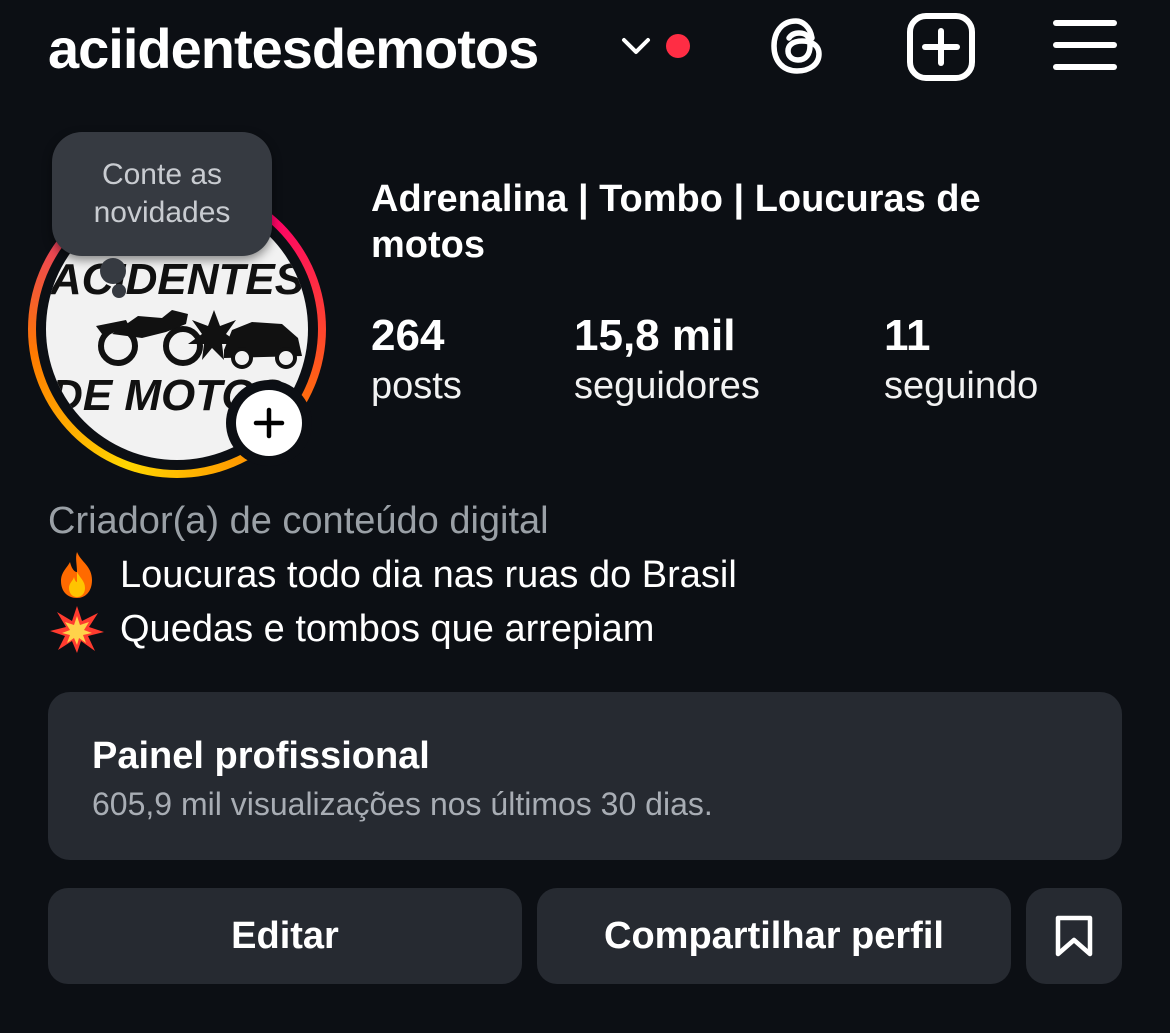 The width and height of the screenshot is (1170, 1033). I want to click on bookmark-icon, so click(1074, 936).